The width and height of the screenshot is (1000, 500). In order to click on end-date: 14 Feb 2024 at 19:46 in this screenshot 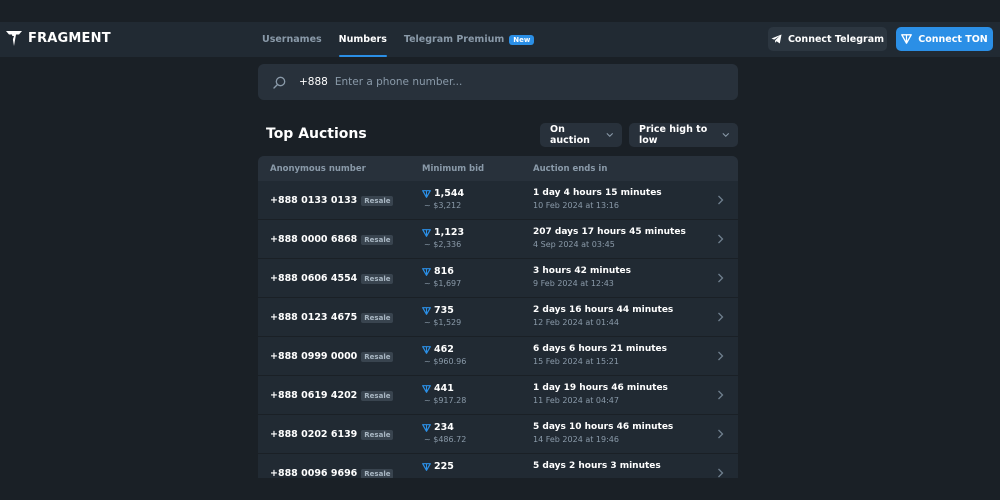, I will do `click(576, 439)`.